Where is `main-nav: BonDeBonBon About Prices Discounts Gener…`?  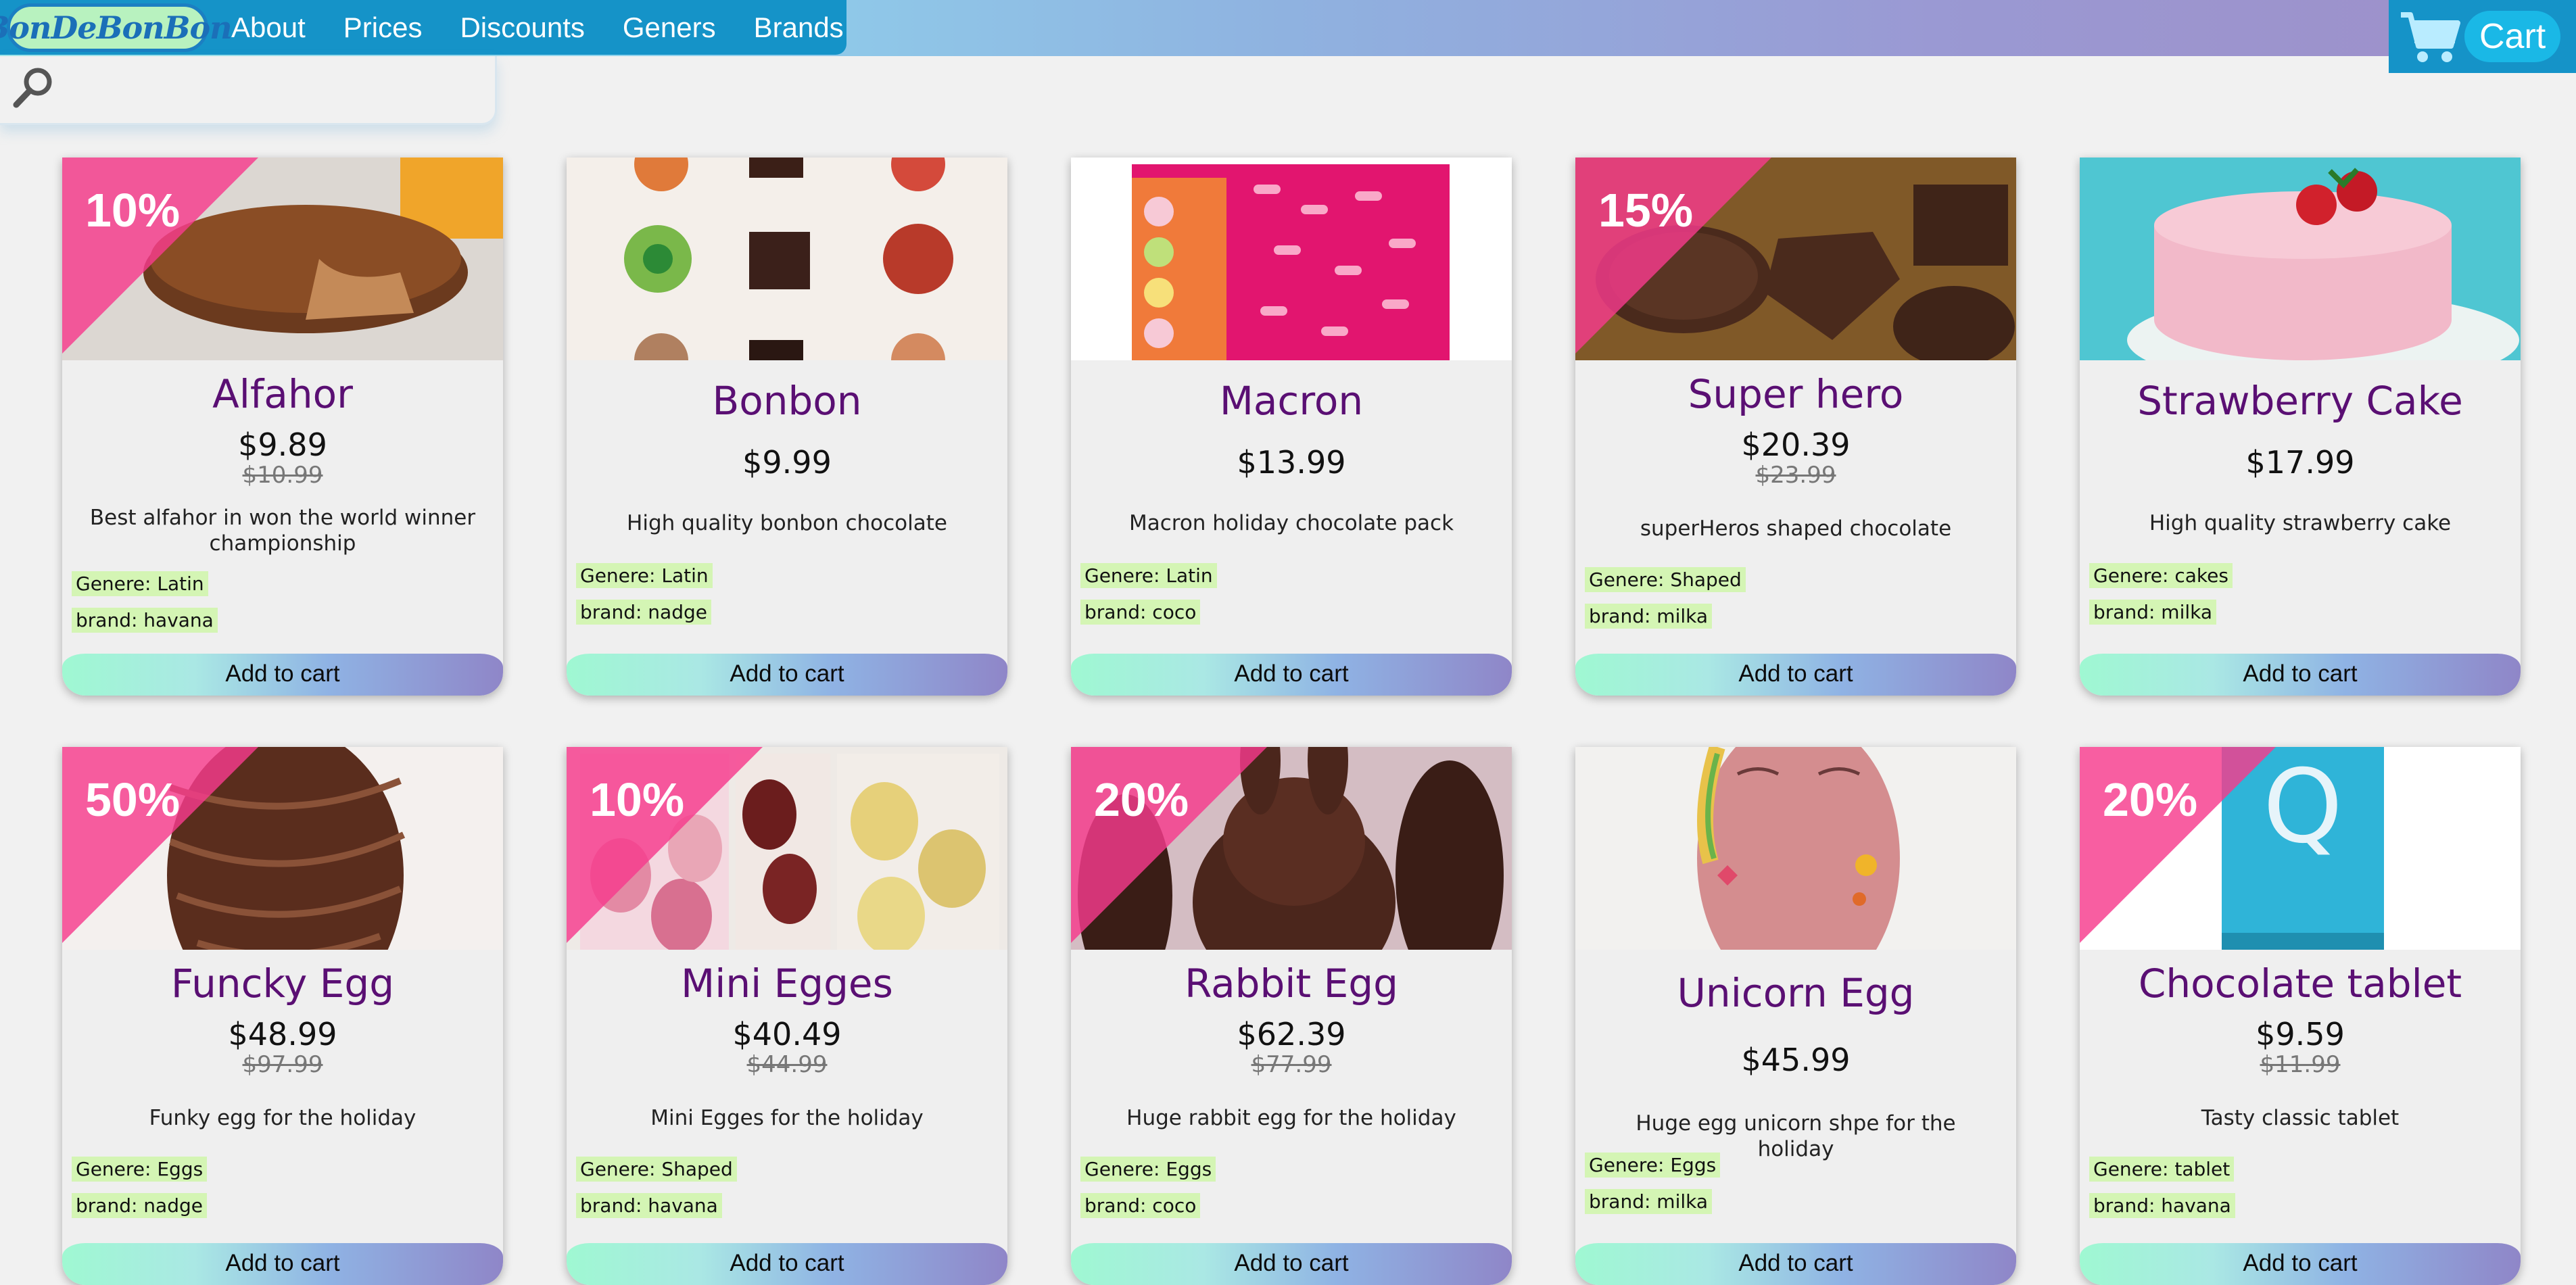 main-nav: BonDeBonBon About Prices Discounts Gener… is located at coordinates (423, 27).